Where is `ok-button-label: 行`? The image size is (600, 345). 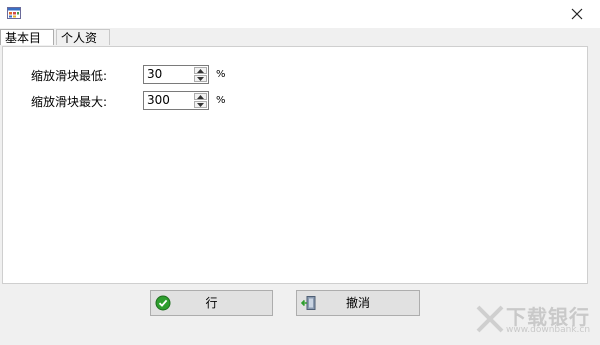
ok-button-label: 行 is located at coordinates (211, 303).